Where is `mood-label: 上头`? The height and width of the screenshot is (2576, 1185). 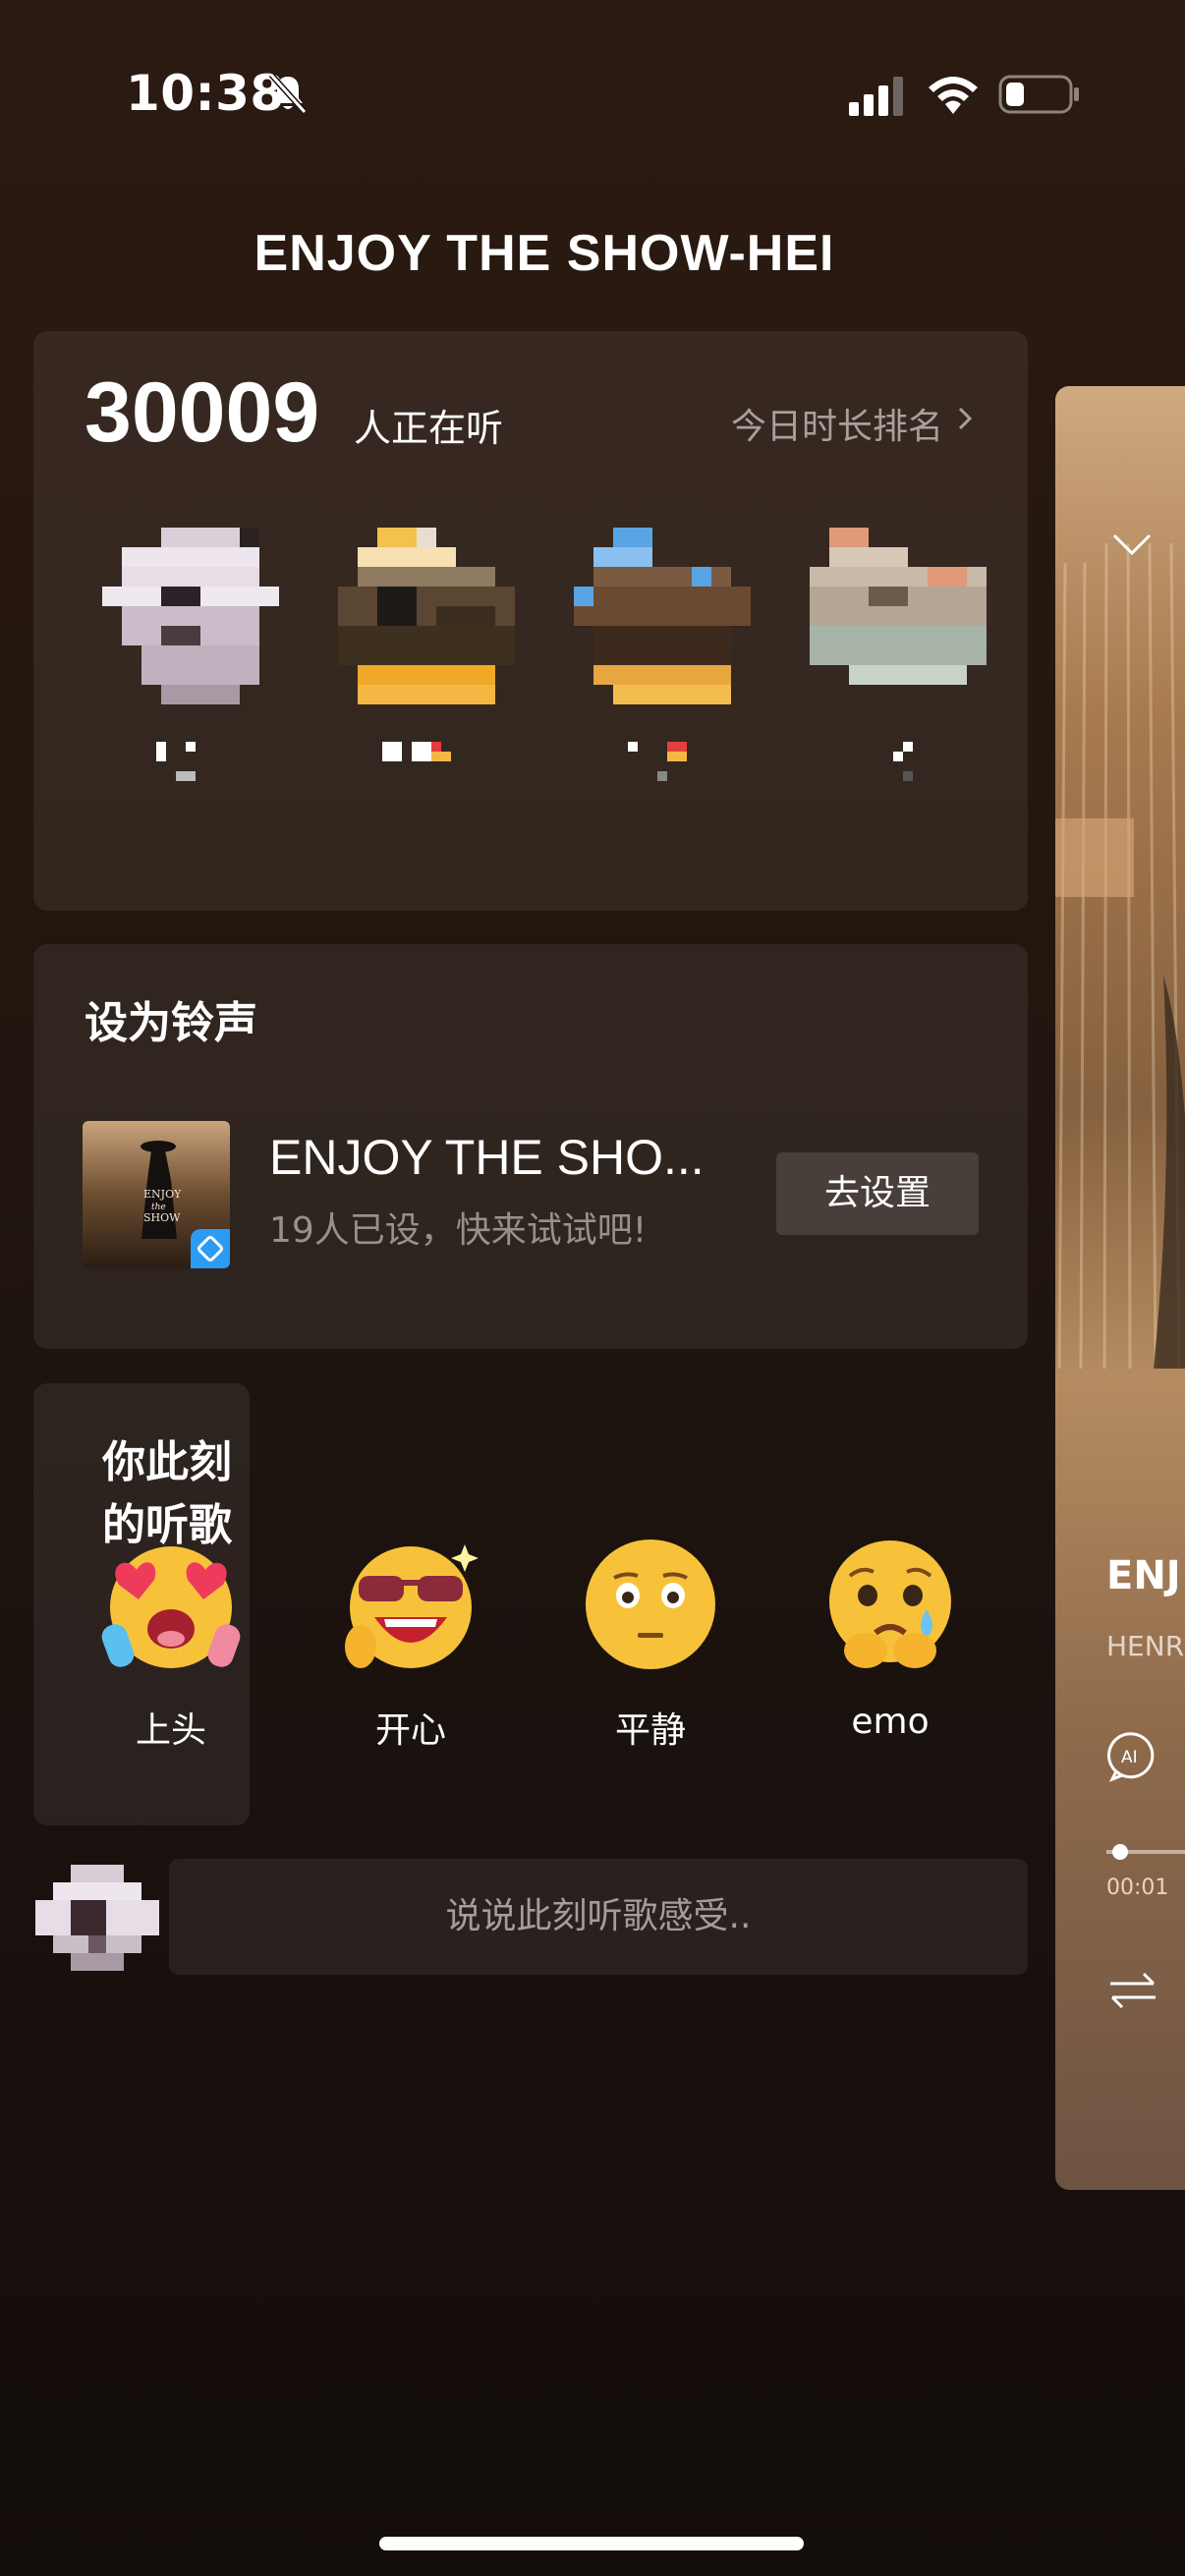
mood-label: 上头 is located at coordinates (170, 1730).